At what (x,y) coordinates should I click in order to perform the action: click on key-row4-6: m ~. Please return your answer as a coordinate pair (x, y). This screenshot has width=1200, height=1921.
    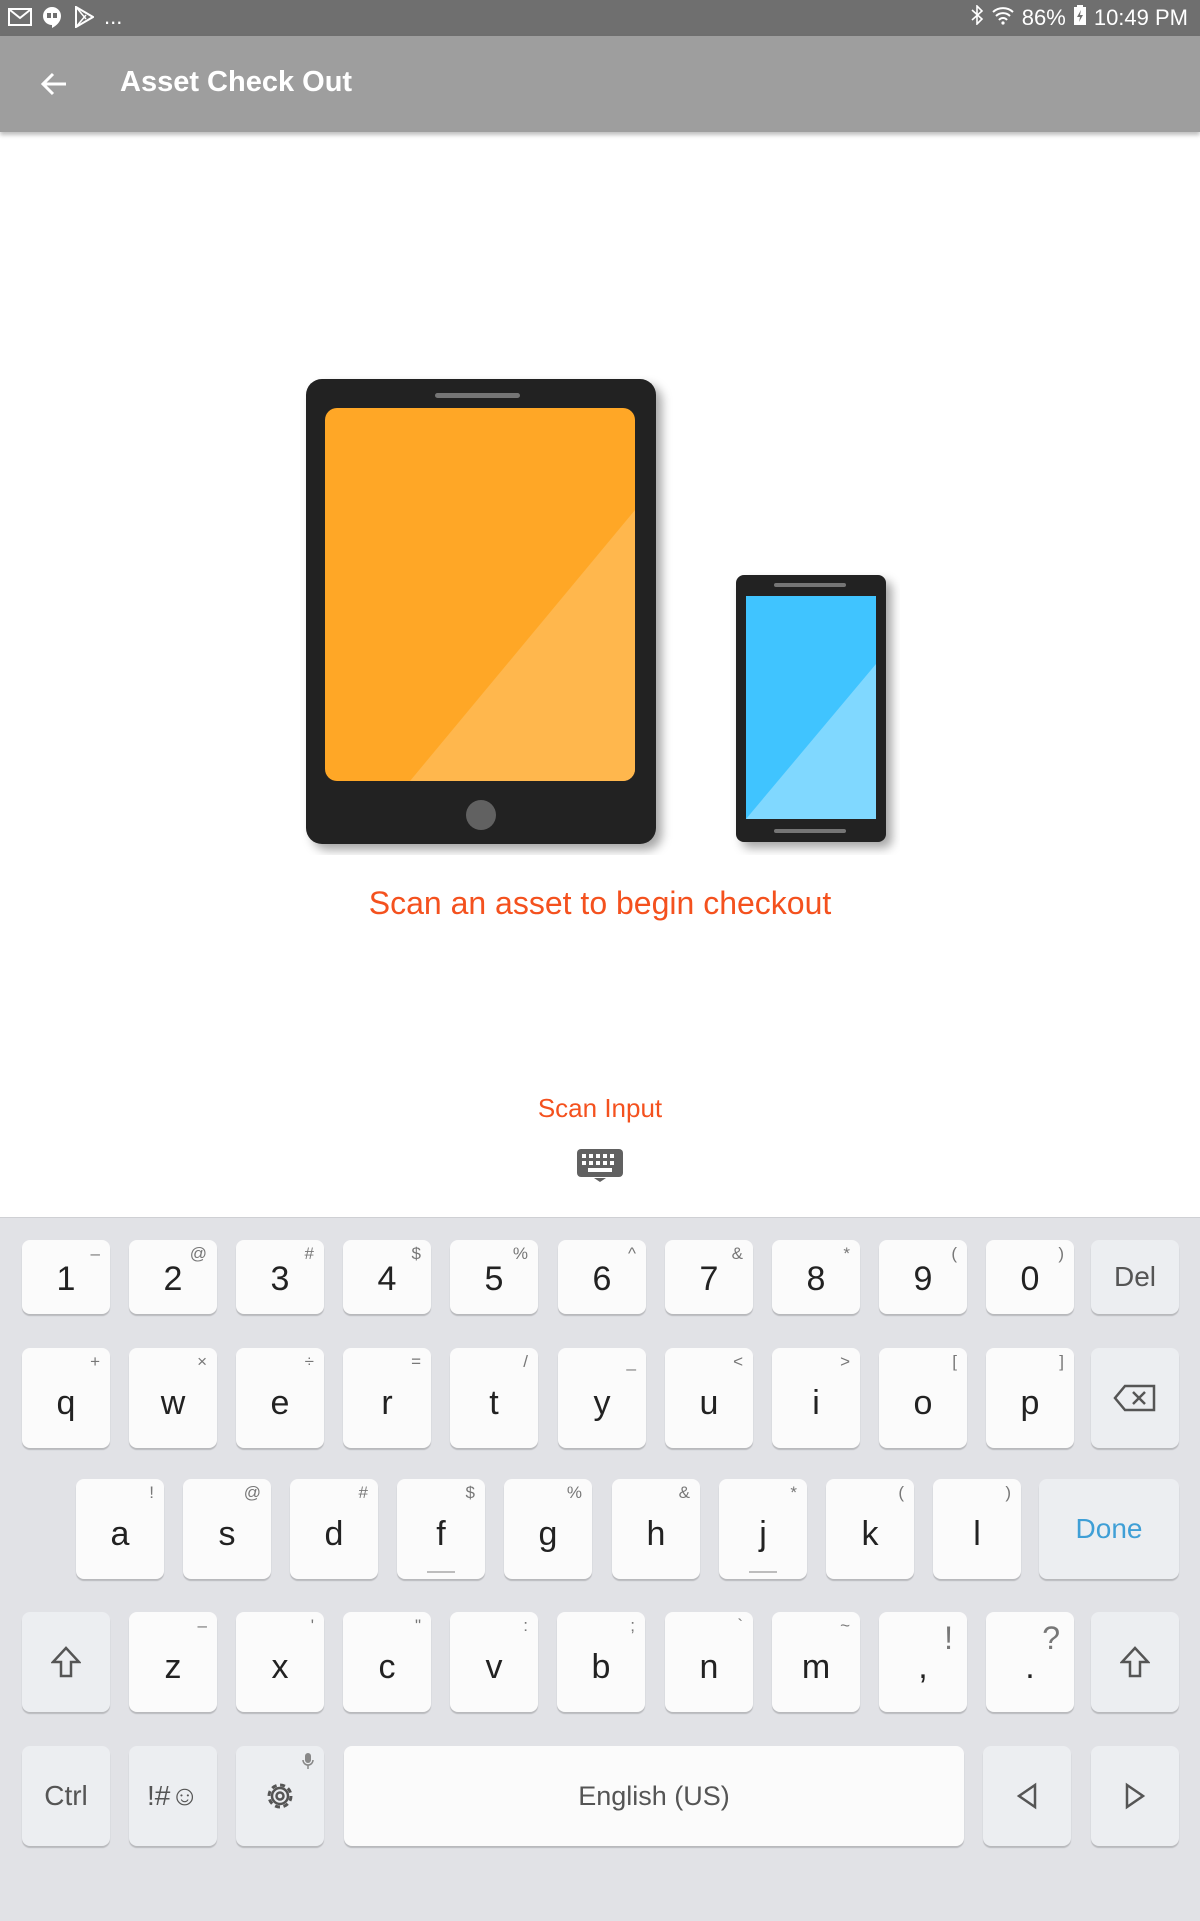
    Looking at the image, I should click on (816, 1662).